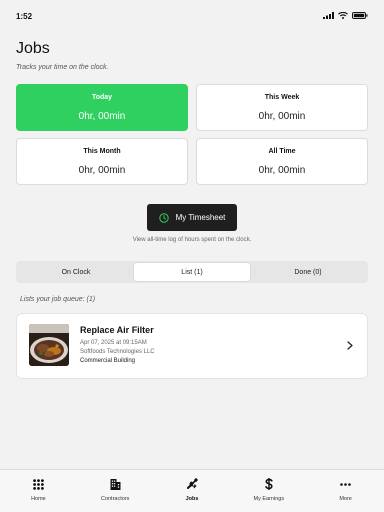 The image size is (384, 512). What do you see at coordinates (282, 151) in the screenshot?
I see `stat-label: All Time` at bounding box center [282, 151].